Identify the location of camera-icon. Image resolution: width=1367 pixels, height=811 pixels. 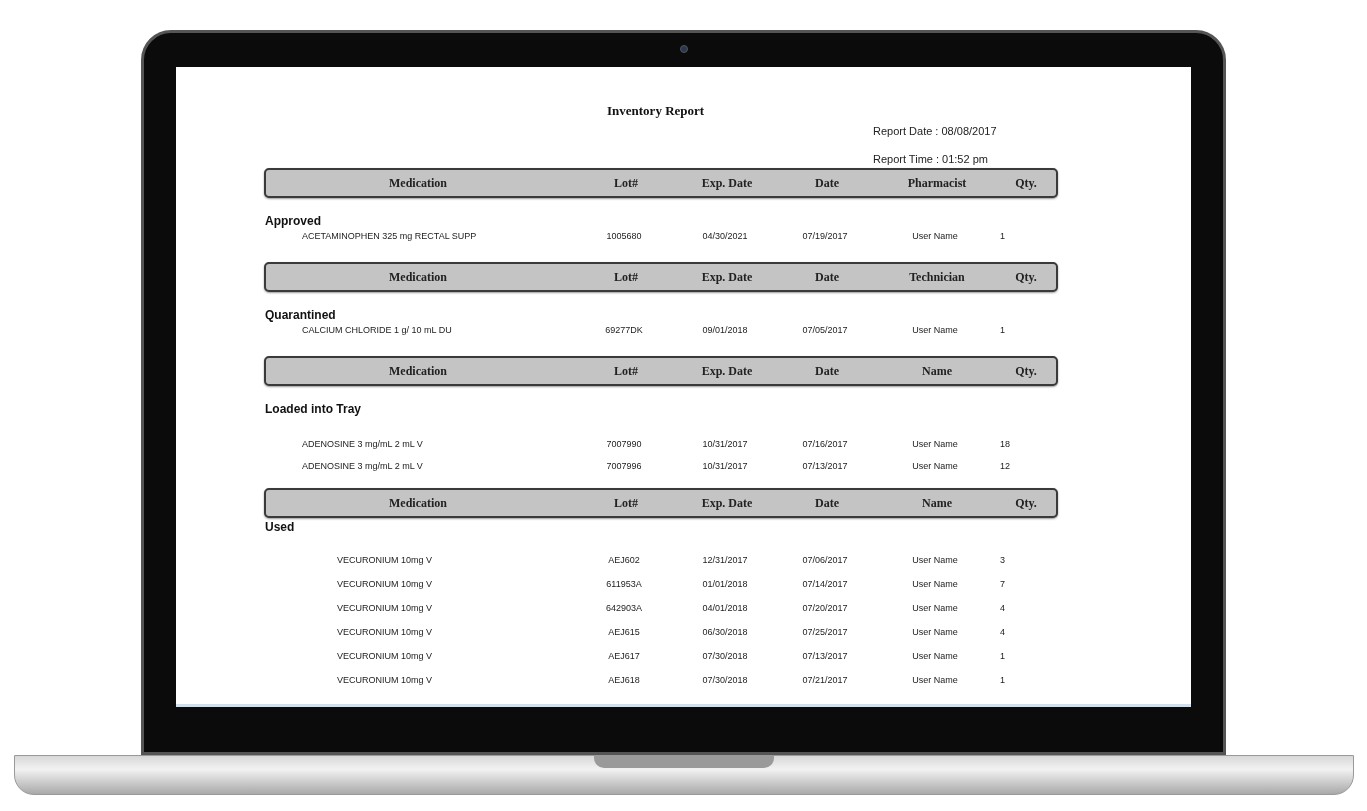
(683, 49).